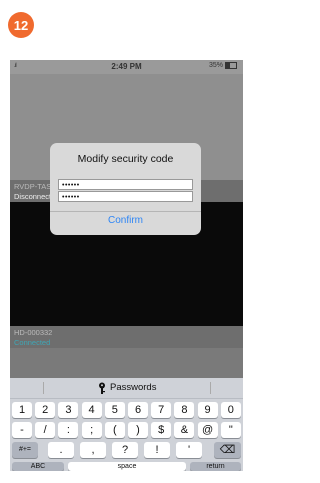 Image resolution: width=320 pixels, height=483 pixels. I want to click on symbol-key: ,, so click(93, 450).